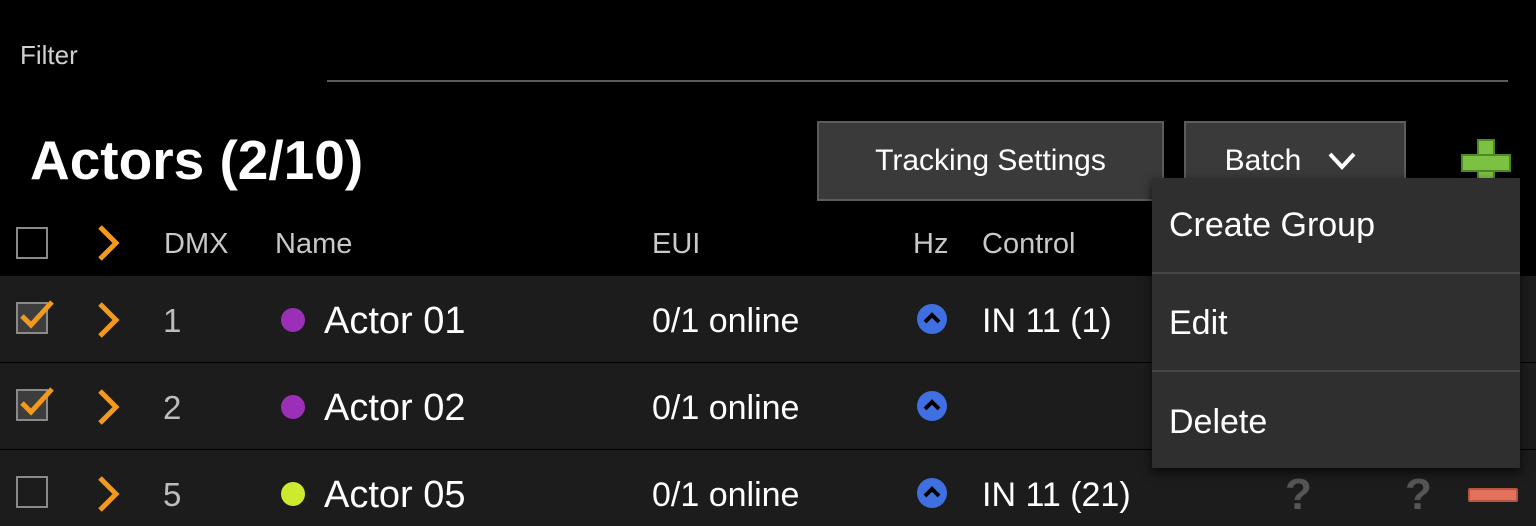 Image resolution: width=1536 pixels, height=526 pixels. I want to click on tracking-settings-label: Tracking Settings, so click(990, 160).